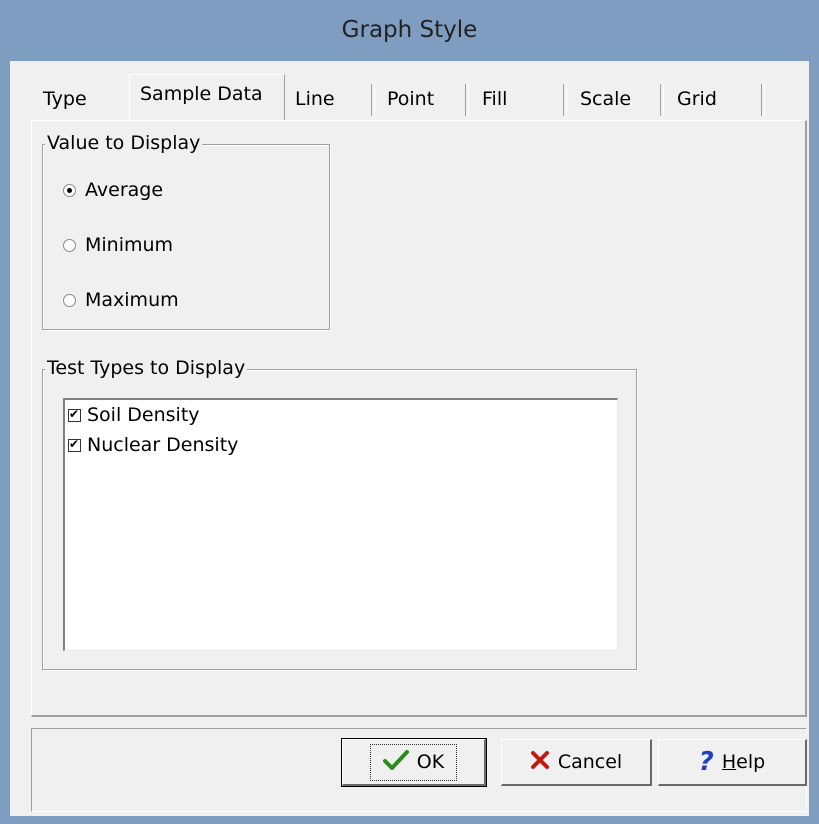 Image resolution: width=819 pixels, height=824 pixels. I want to click on list-item-soil-density: Soil Density, so click(134, 415).